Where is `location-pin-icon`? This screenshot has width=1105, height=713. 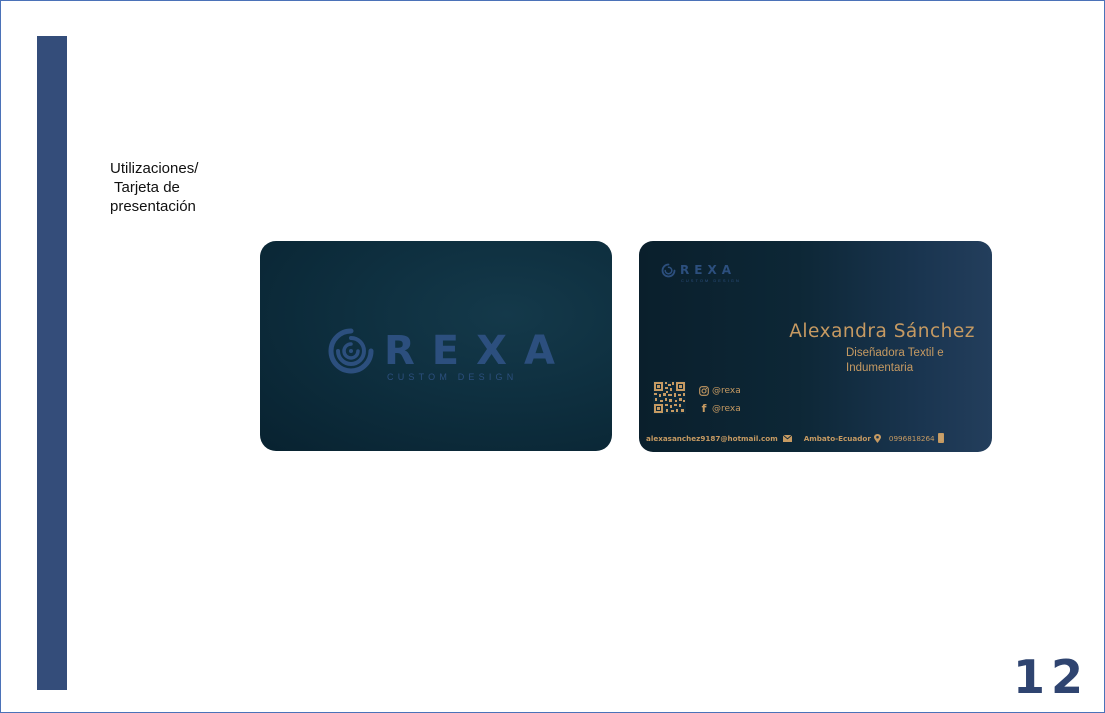
location-pin-icon is located at coordinates (877, 438).